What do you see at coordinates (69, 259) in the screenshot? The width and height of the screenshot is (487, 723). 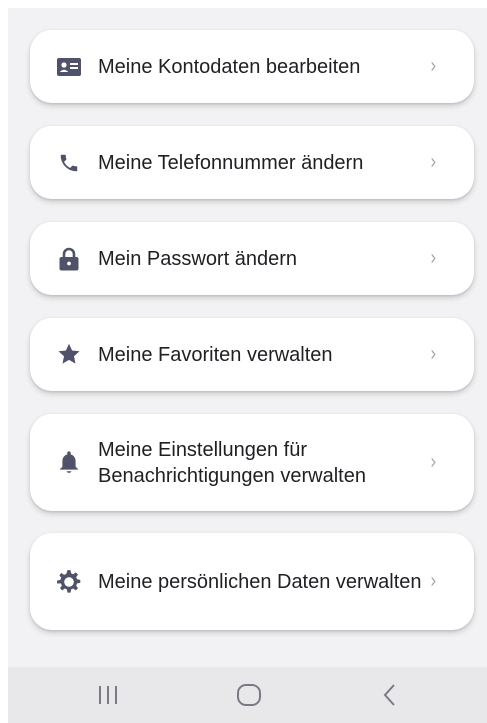 I see `lock-icon` at bounding box center [69, 259].